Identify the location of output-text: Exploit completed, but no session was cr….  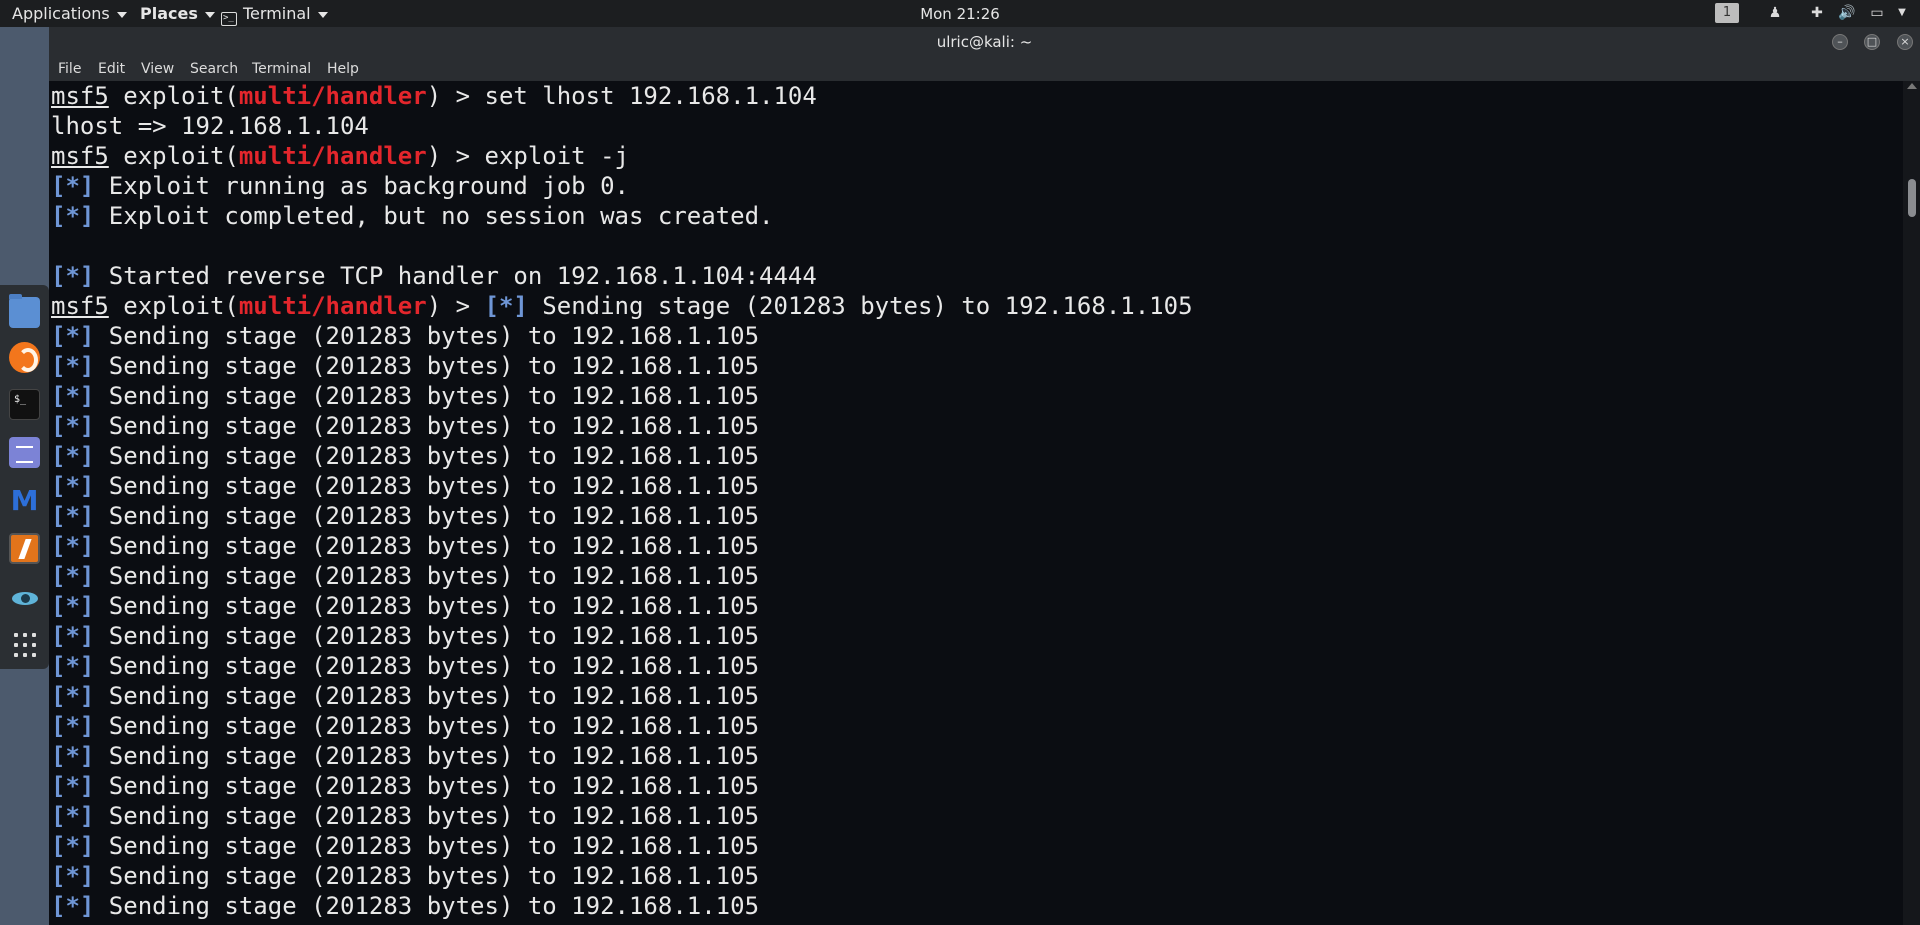
(434, 216).